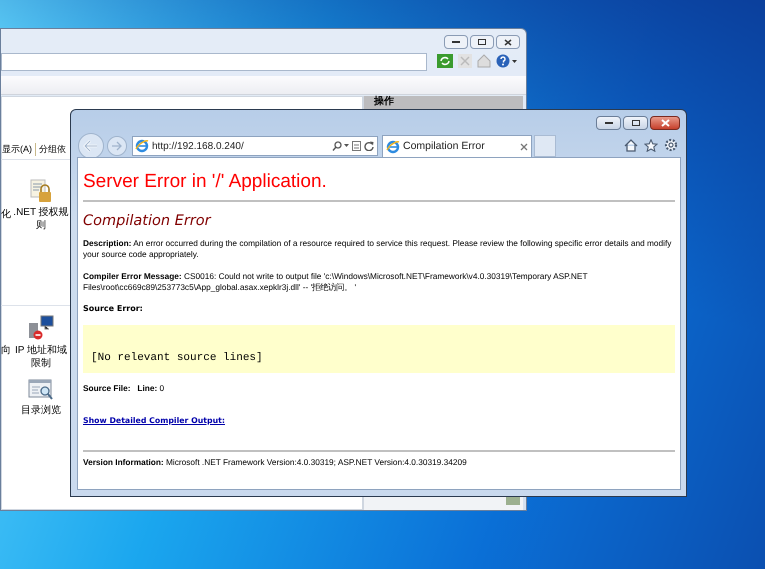 The height and width of the screenshot is (569, 765). I want to click on error-description: Description: An error occurred during the compilation of a resource required to service this request. Please review the following specific error details and modify your source code appropriately., so click(377, 249).